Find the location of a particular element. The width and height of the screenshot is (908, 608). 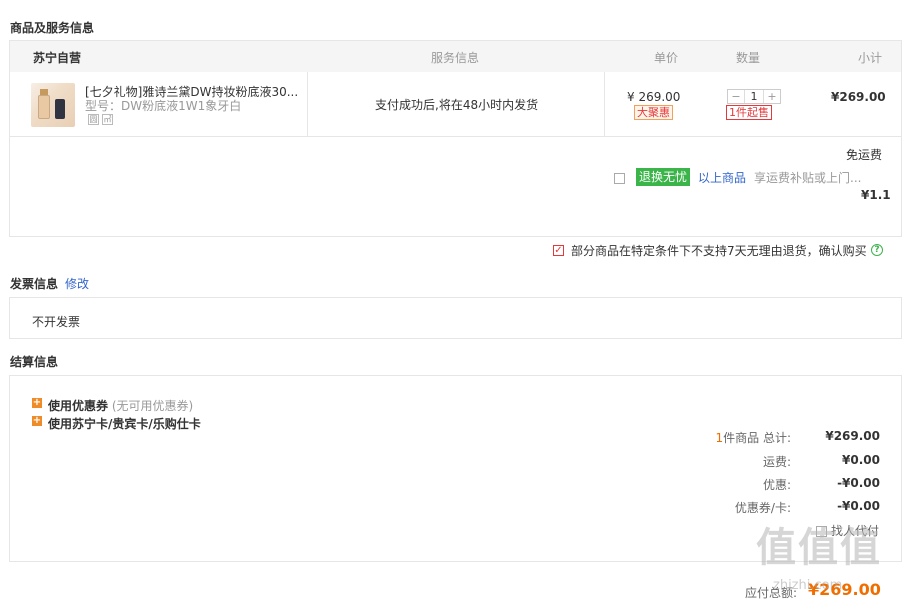

return-service-checkbox is located at coordinates (619, 178).